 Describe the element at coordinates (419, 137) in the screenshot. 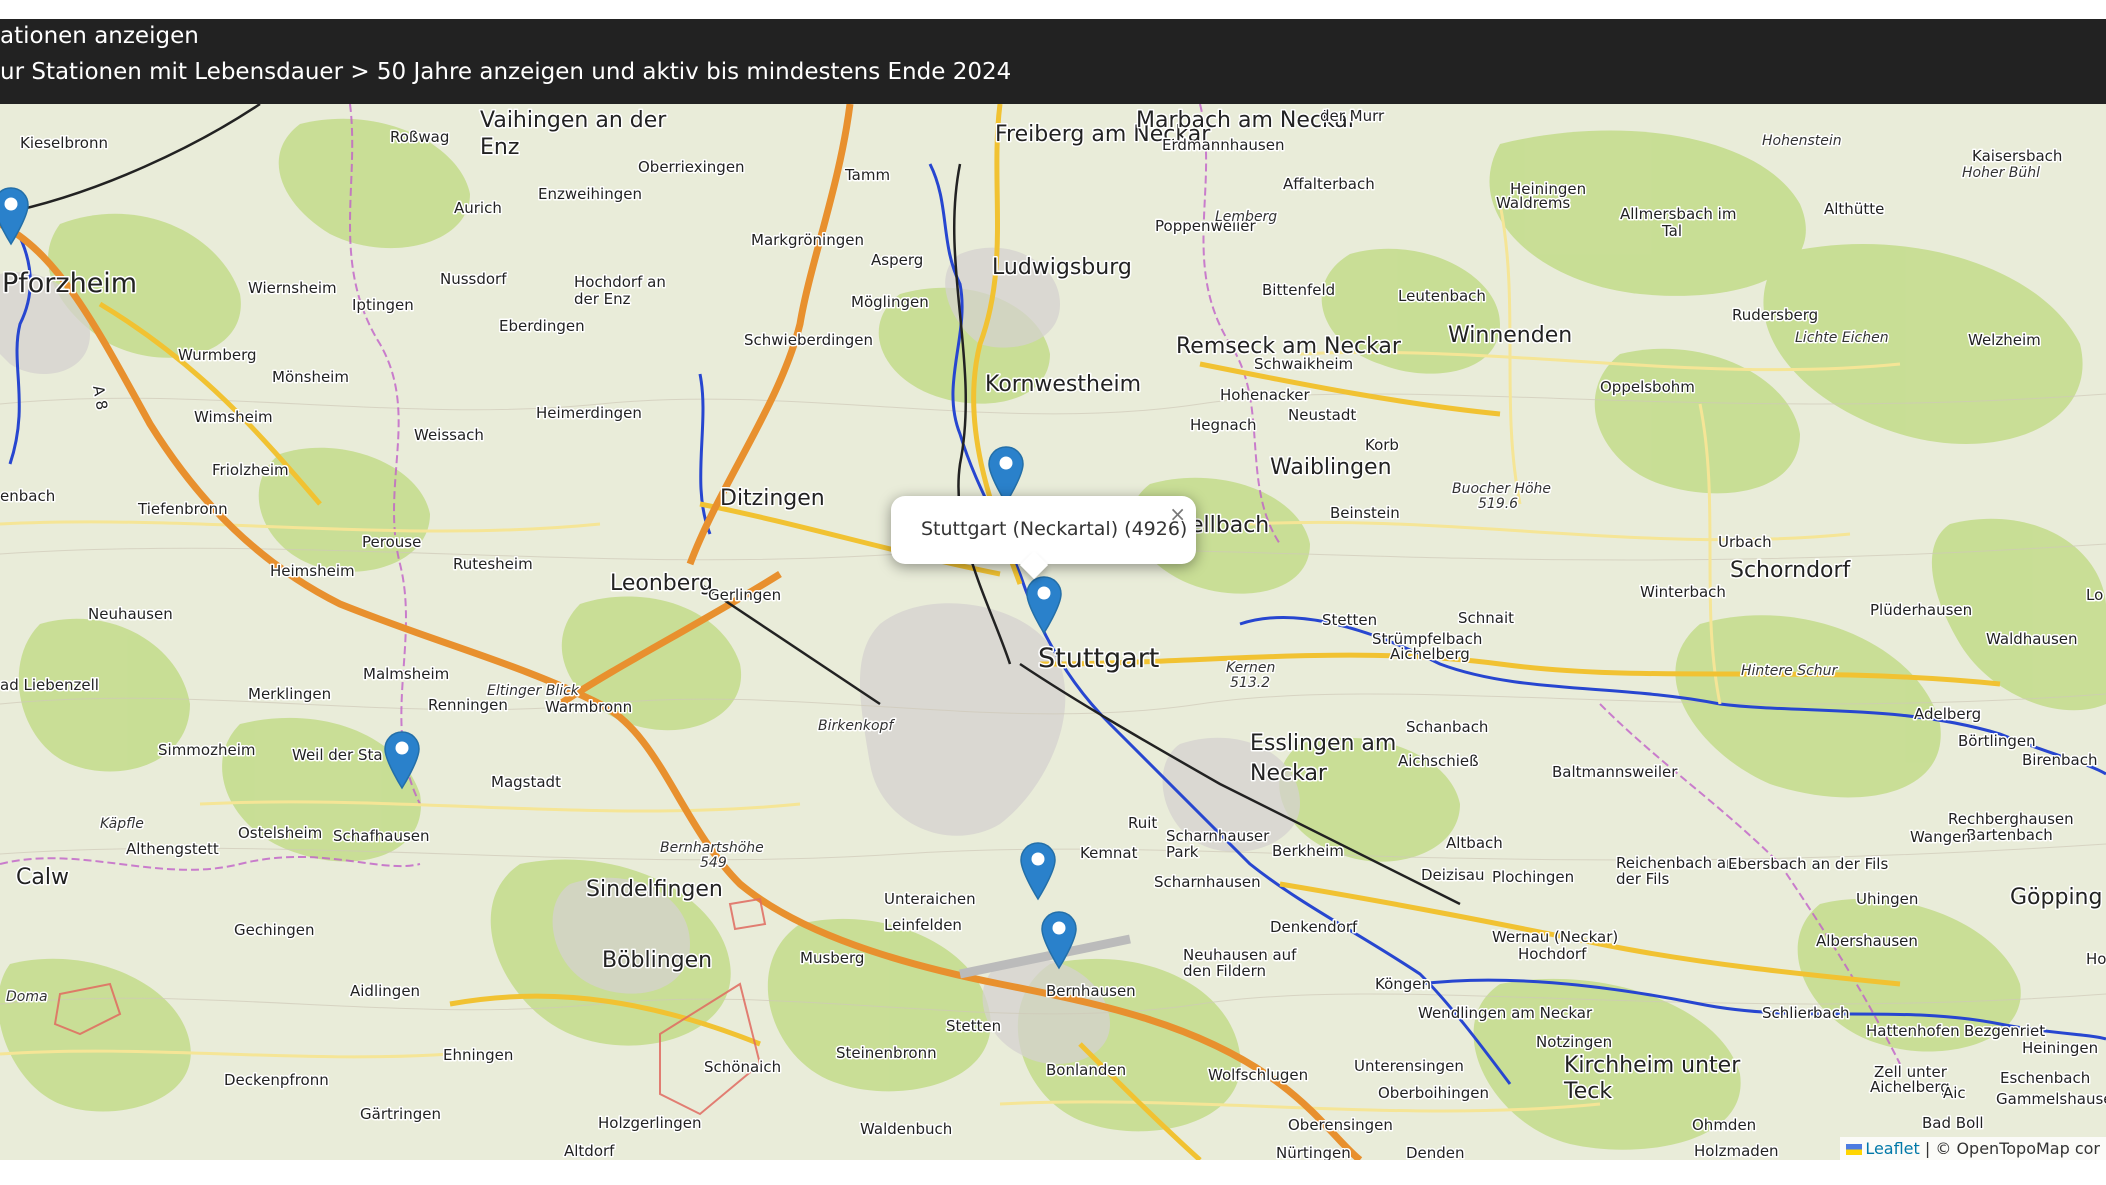

I see `place-rosswag: Roßwag` at that location.